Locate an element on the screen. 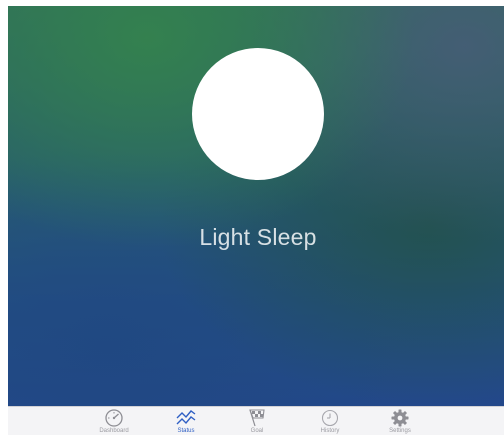 The height and width of the screenshot is (435, 504). tab-dashboard: Dashboard is located at coordinates (114, 421).